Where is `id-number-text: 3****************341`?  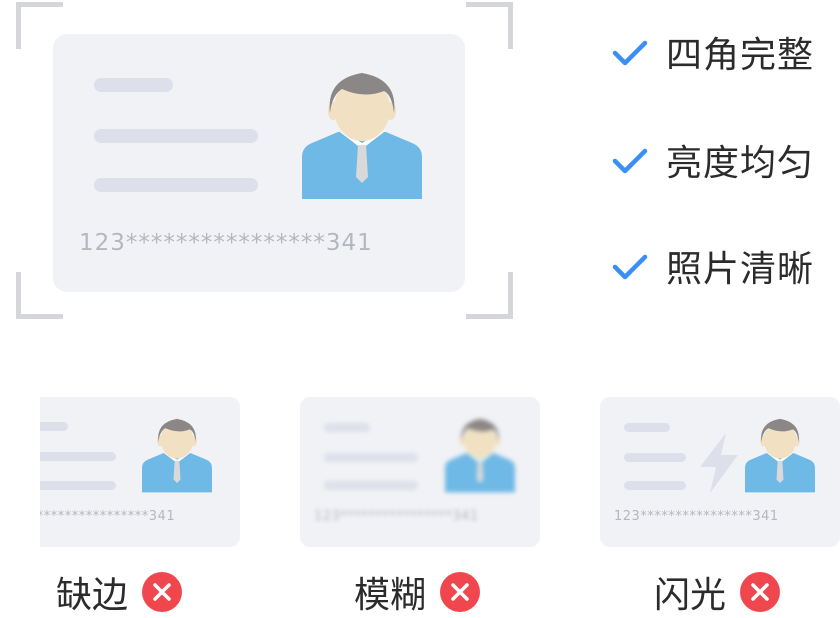
id-number-text: 3****************341 is located at coordinates (102, 516).